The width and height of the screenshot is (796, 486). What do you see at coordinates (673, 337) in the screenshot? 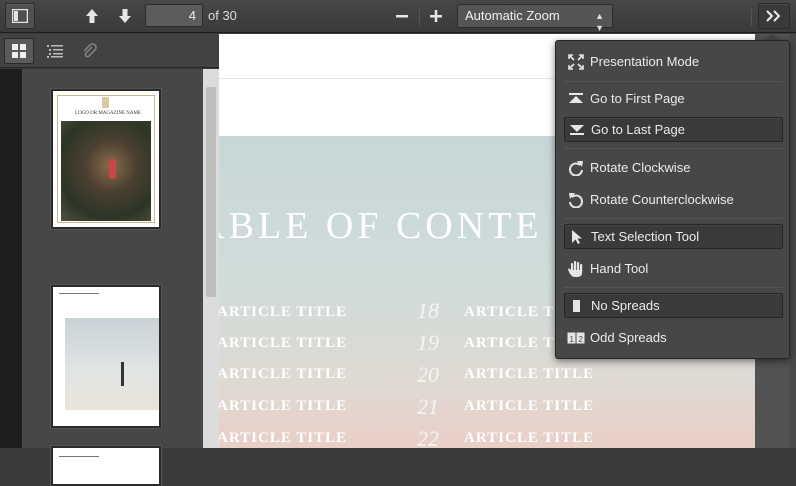
I see `odd-spreads-button: 12 Odd Spreads` at bounding box center [673, 337].